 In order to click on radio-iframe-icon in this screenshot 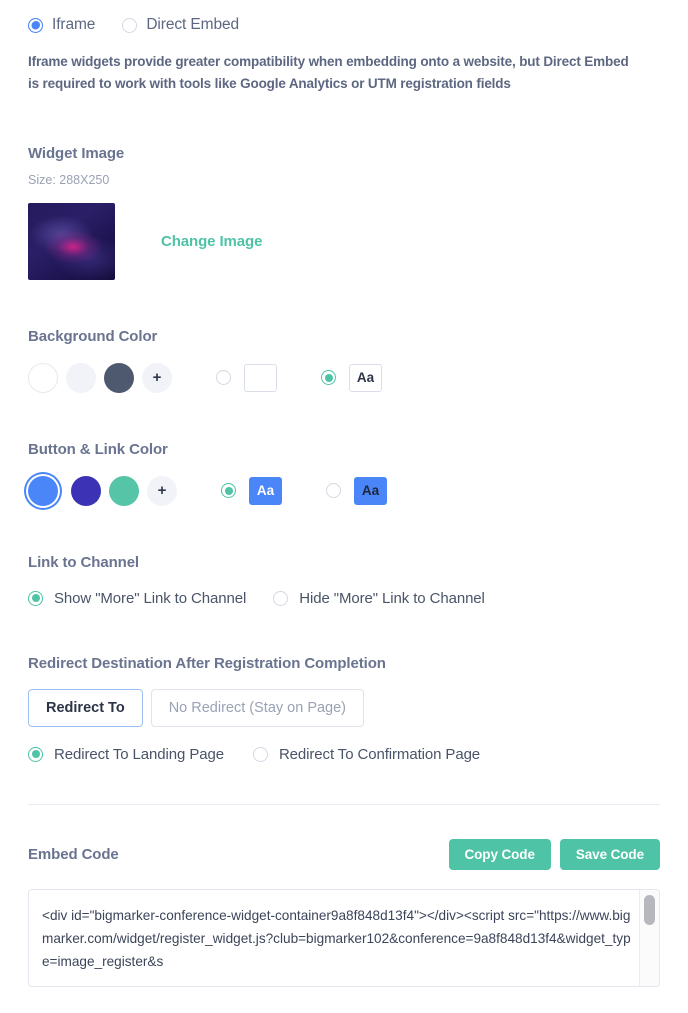, I will do `click(35, 25)`.